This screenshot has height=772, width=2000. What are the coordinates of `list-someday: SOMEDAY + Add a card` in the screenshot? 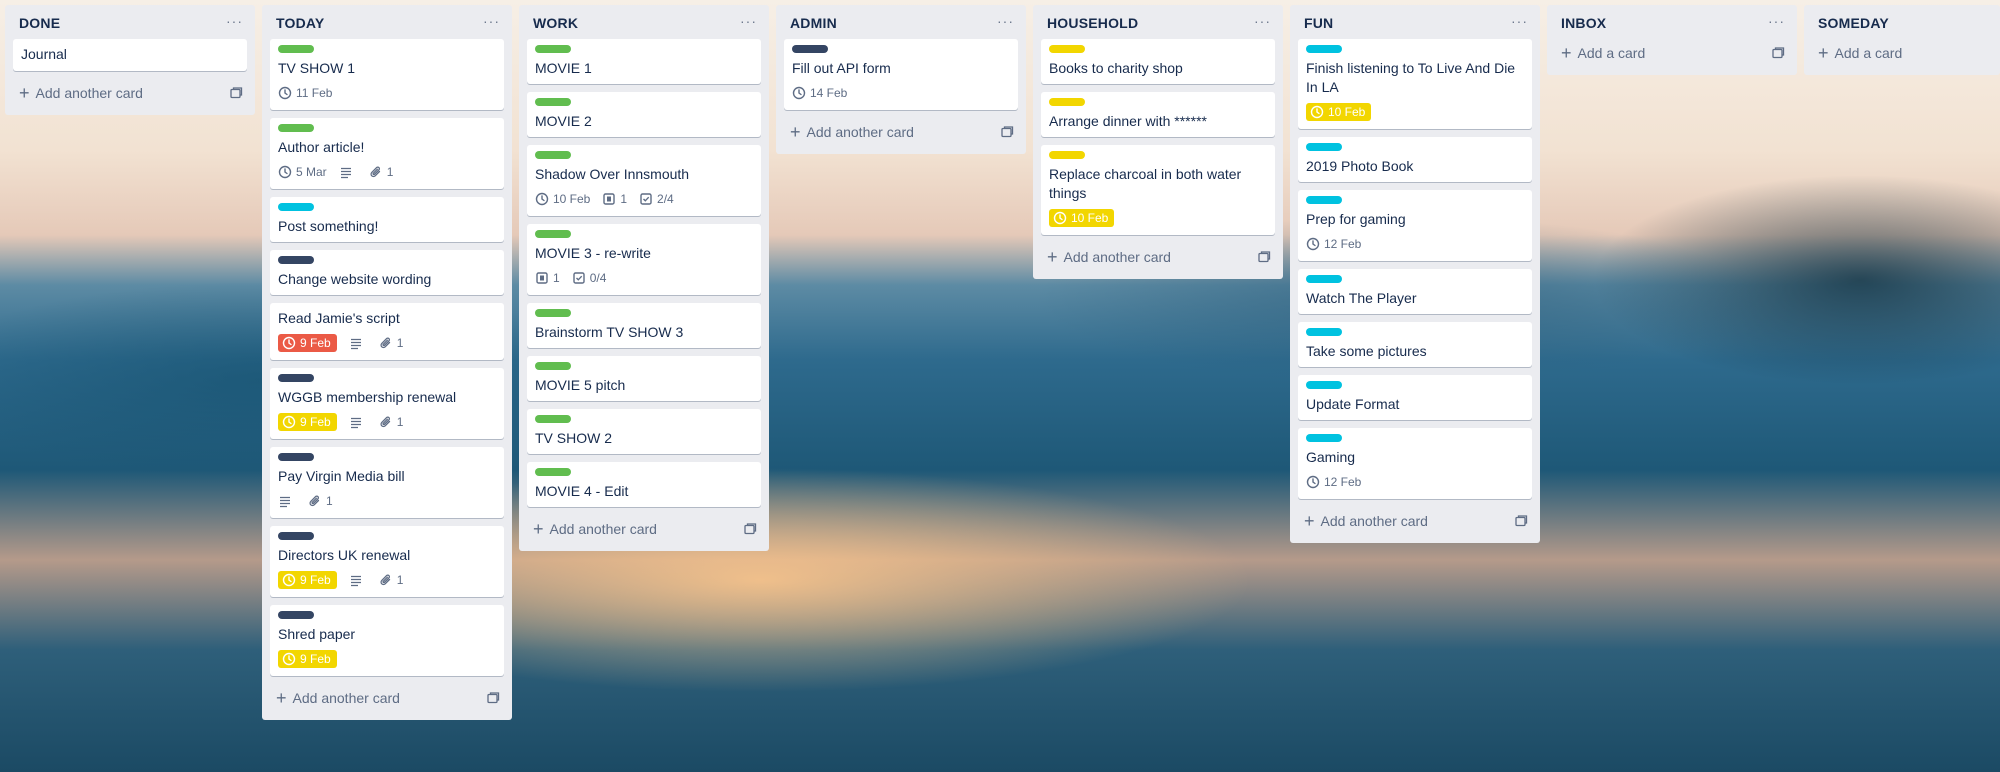 It's located at (1902, 40).